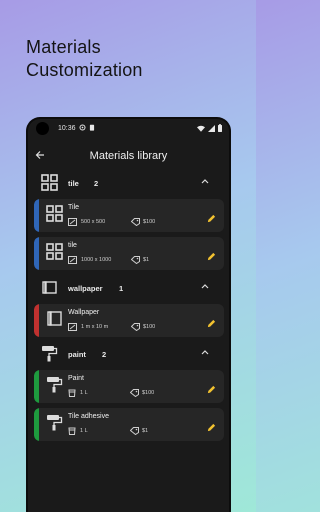  Describe the element at coordinates (93, 222) in the screenshot. I see `material-quantity: 500 x 500` at that location.